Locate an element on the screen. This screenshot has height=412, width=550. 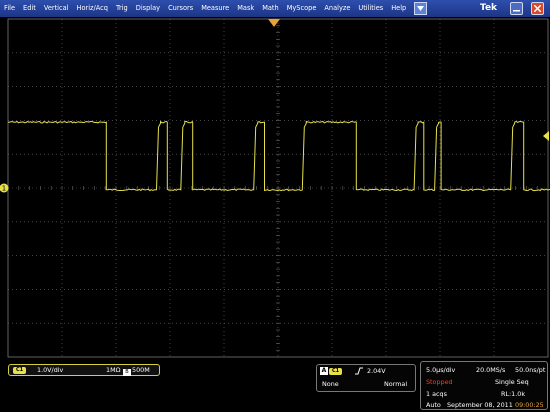
menu-edit: Edit is located at coordinates (29, 8).